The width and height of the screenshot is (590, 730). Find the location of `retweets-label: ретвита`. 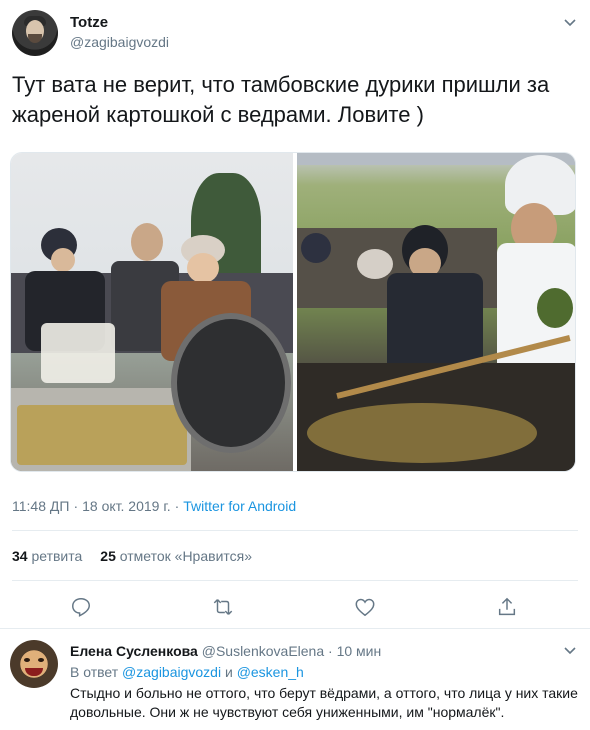

retweets-label: ретвита is located at coordinates (57, 556).